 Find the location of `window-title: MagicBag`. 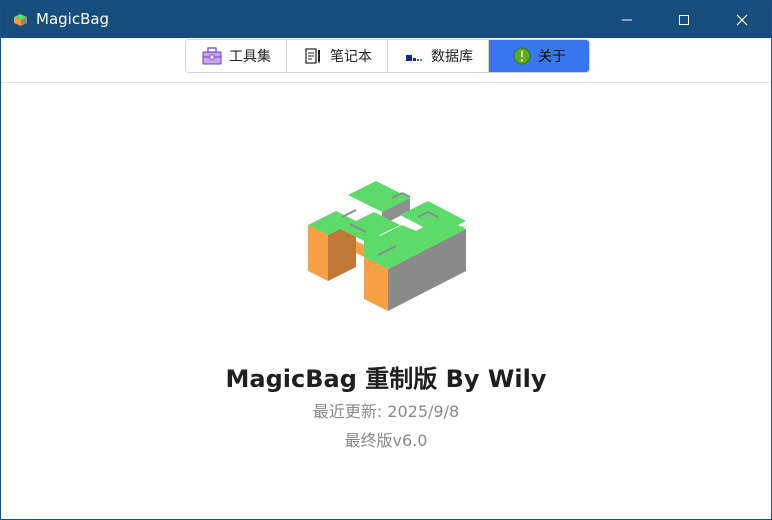

window-title: MagicBag is located at coordinates (73, 19).